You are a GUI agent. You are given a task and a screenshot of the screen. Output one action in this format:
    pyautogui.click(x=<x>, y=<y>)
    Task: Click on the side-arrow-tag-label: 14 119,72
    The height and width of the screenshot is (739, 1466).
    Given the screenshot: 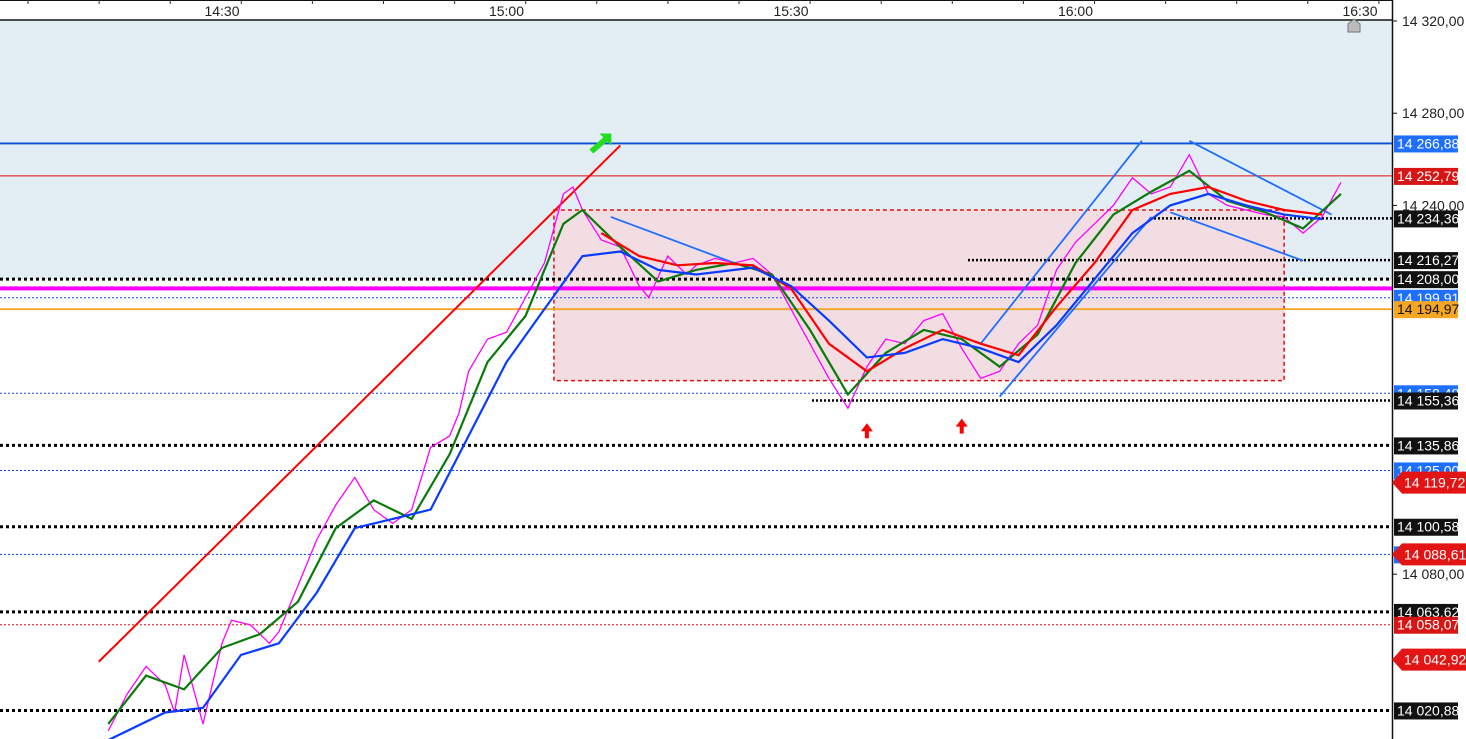 What is the action you would take?
    pyautogui.click(x=1434, y=483)
    